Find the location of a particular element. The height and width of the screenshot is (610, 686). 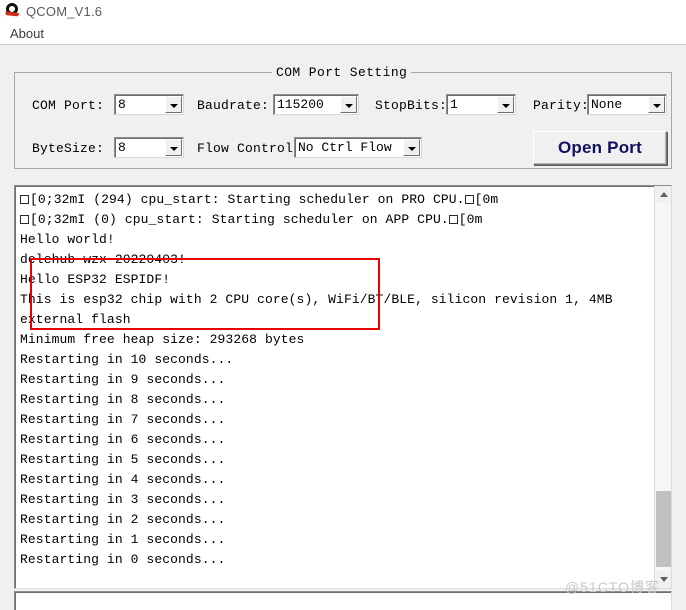

scrollbar-thumb is located at coordinates (663, 529).